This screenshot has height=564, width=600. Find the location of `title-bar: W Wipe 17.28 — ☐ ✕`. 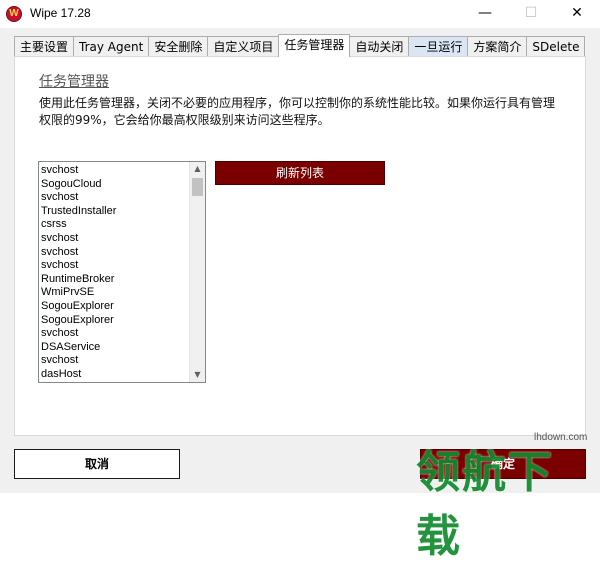

title-bar: W Wipe 17.28 — ☐ ✕ is located at coordinates (300, 14).